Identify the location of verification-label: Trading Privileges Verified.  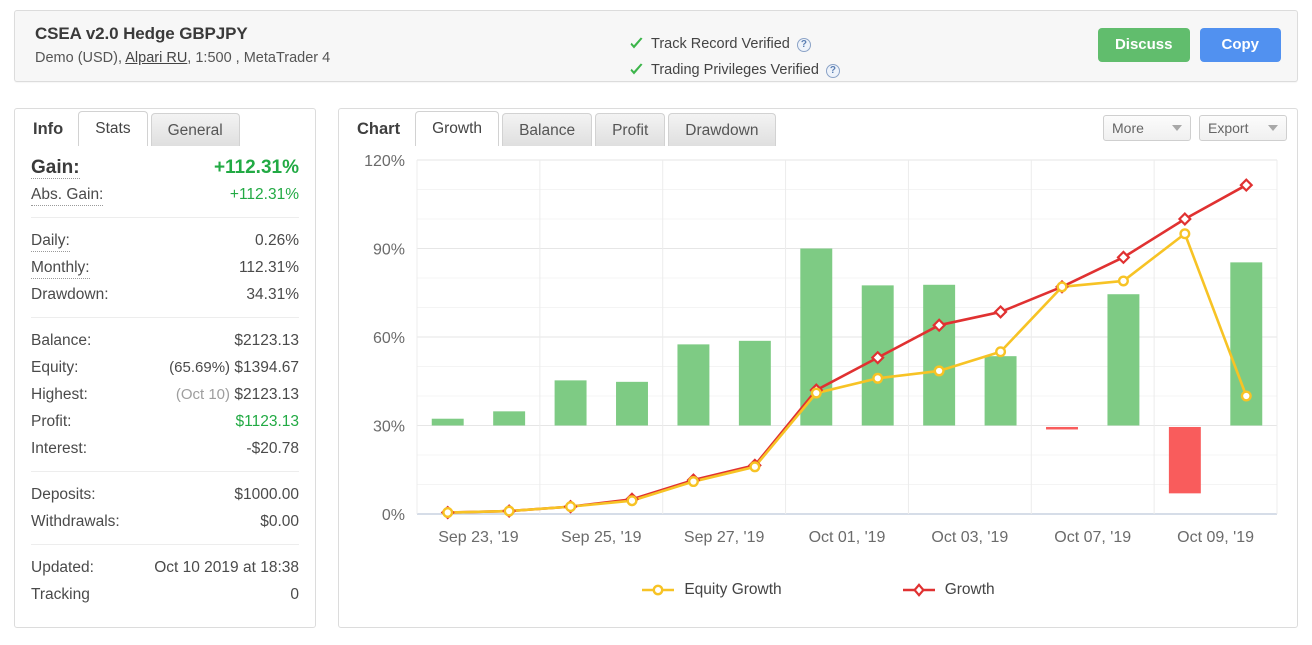
(735, 70).